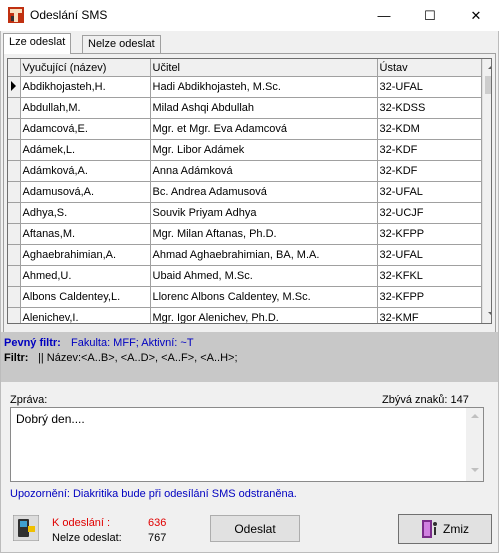 The image size is (499, 553). I want to click on cell-ucitel: Milad Ashqi Abdullah, so click(264, 108).